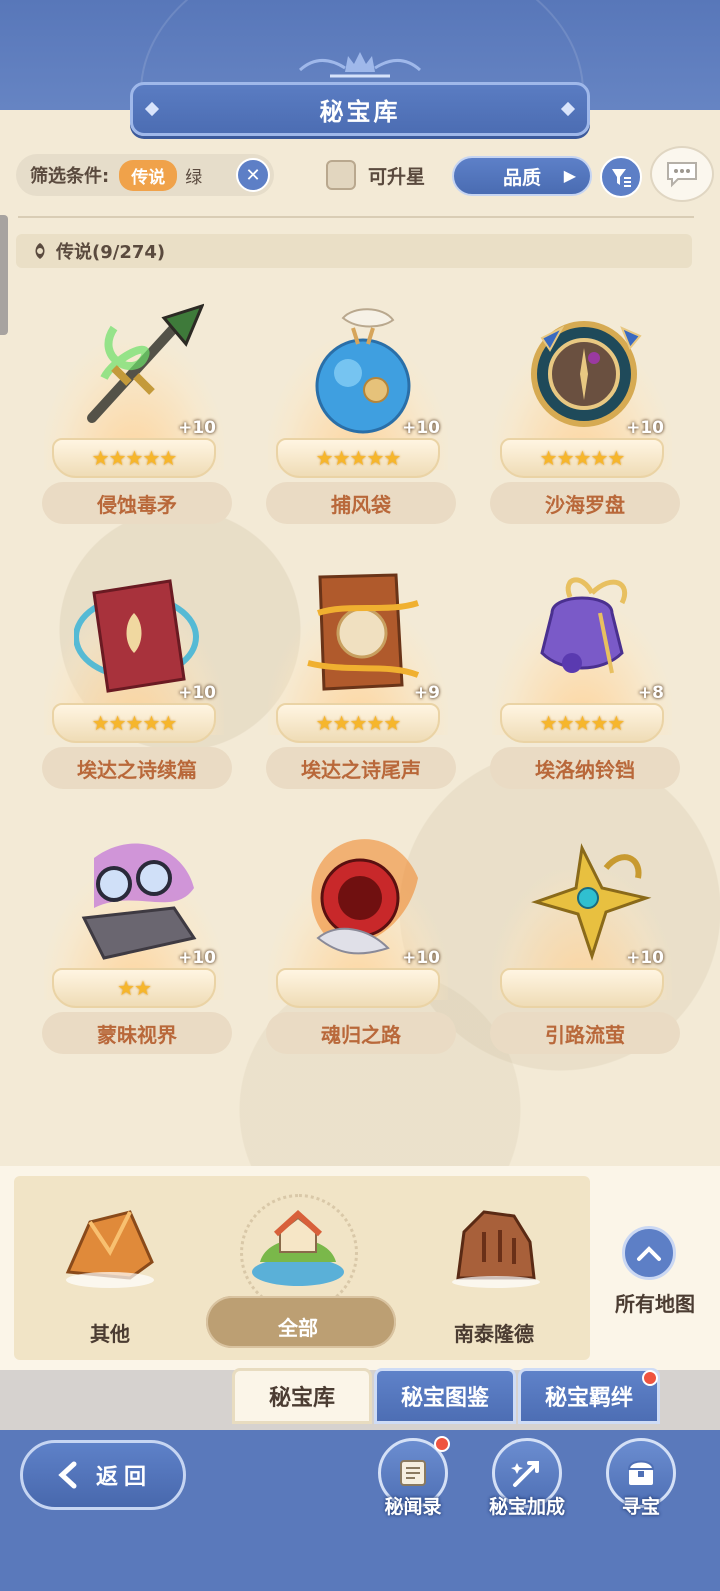  What do you see at coordinates (110, 1274) in the screenshot?
I see `region-other: 其他` at bounding box center [110, 1274].